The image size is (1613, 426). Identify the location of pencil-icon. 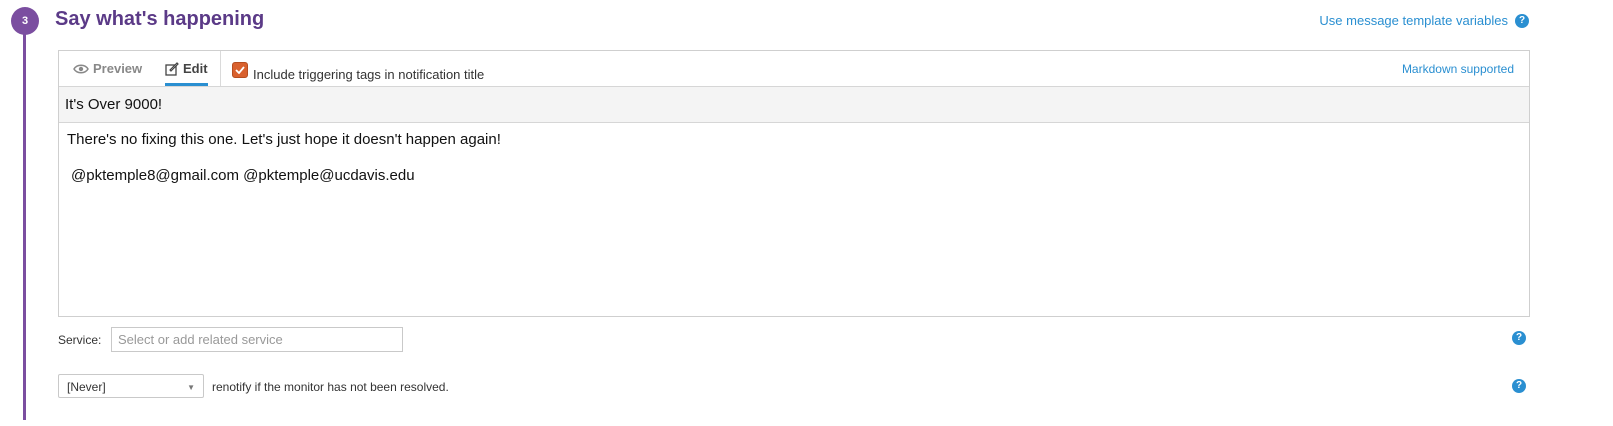
(172, 68).